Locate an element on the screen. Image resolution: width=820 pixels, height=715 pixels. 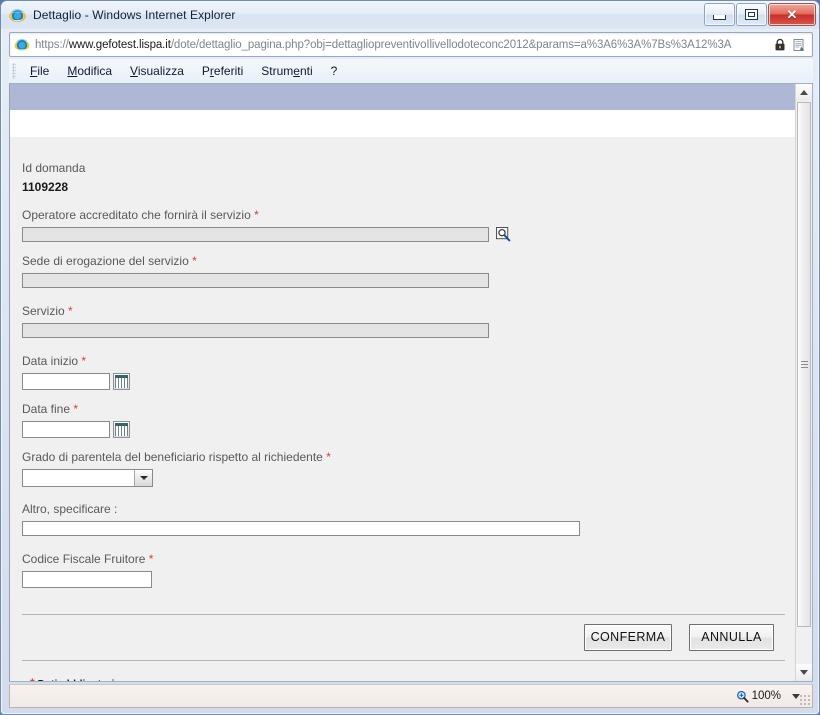
value-id-domanda: 1109228 is located at coordinates (45, 187).